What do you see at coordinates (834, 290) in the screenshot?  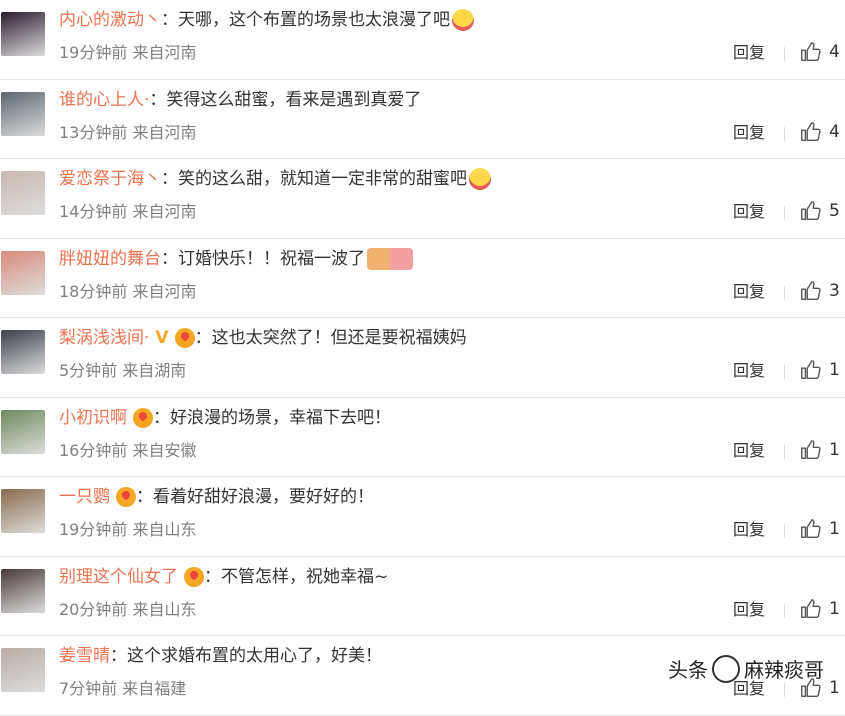 I see `like-count: 3` at bounding box center [834, 290].